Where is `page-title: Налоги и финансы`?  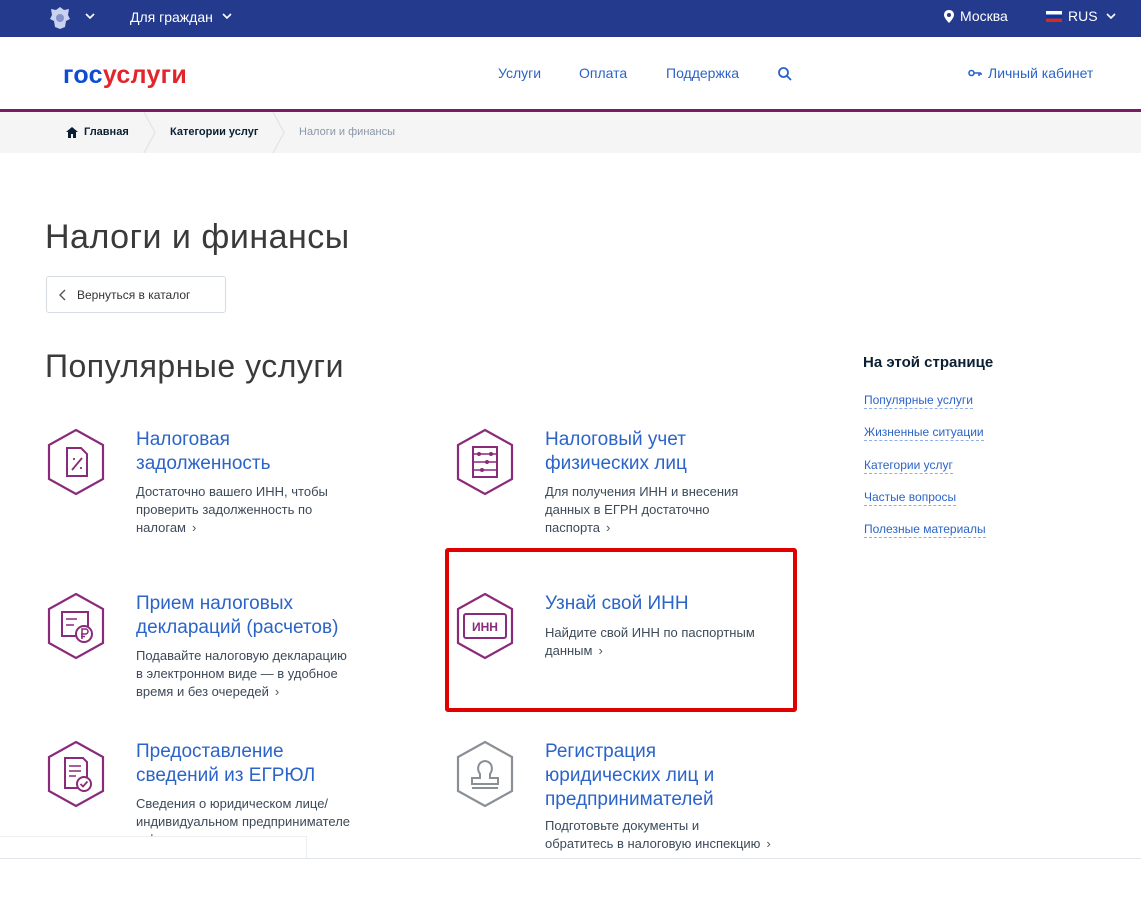 page-title: Налоги и финансы is located at coordinates (197, 237).